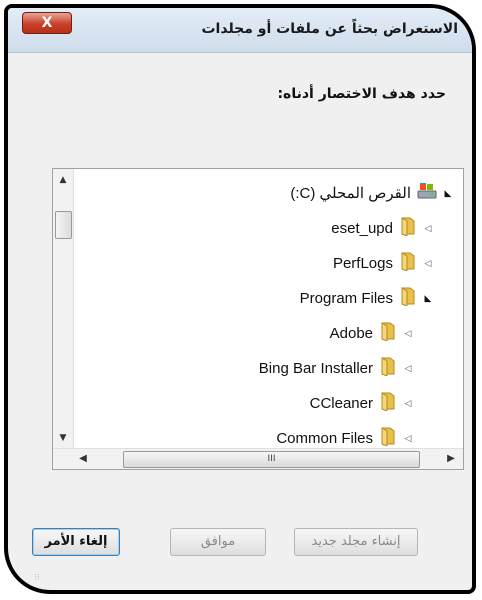 This screenshot has height=600, width=482. What do you see at coordinates (63, 309) in the screenshot?
I see `vertical-scrollbar: ▲ ▼` at bounding box center [63, 309].